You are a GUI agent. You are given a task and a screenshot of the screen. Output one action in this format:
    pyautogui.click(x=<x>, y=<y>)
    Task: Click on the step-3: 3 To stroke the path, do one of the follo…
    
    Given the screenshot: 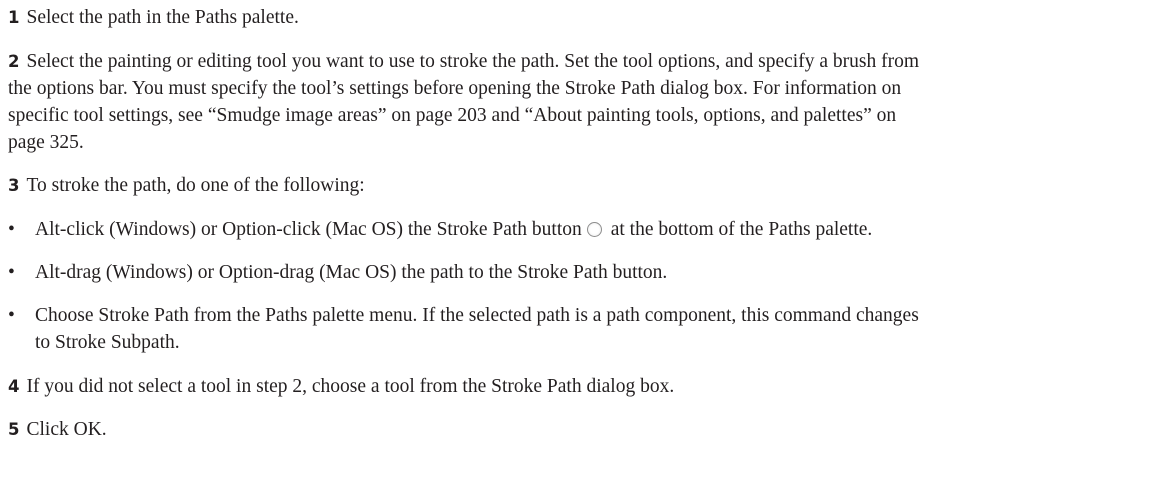 What is the action you would take?
    pyautogui.click(x=585, y=185)
    